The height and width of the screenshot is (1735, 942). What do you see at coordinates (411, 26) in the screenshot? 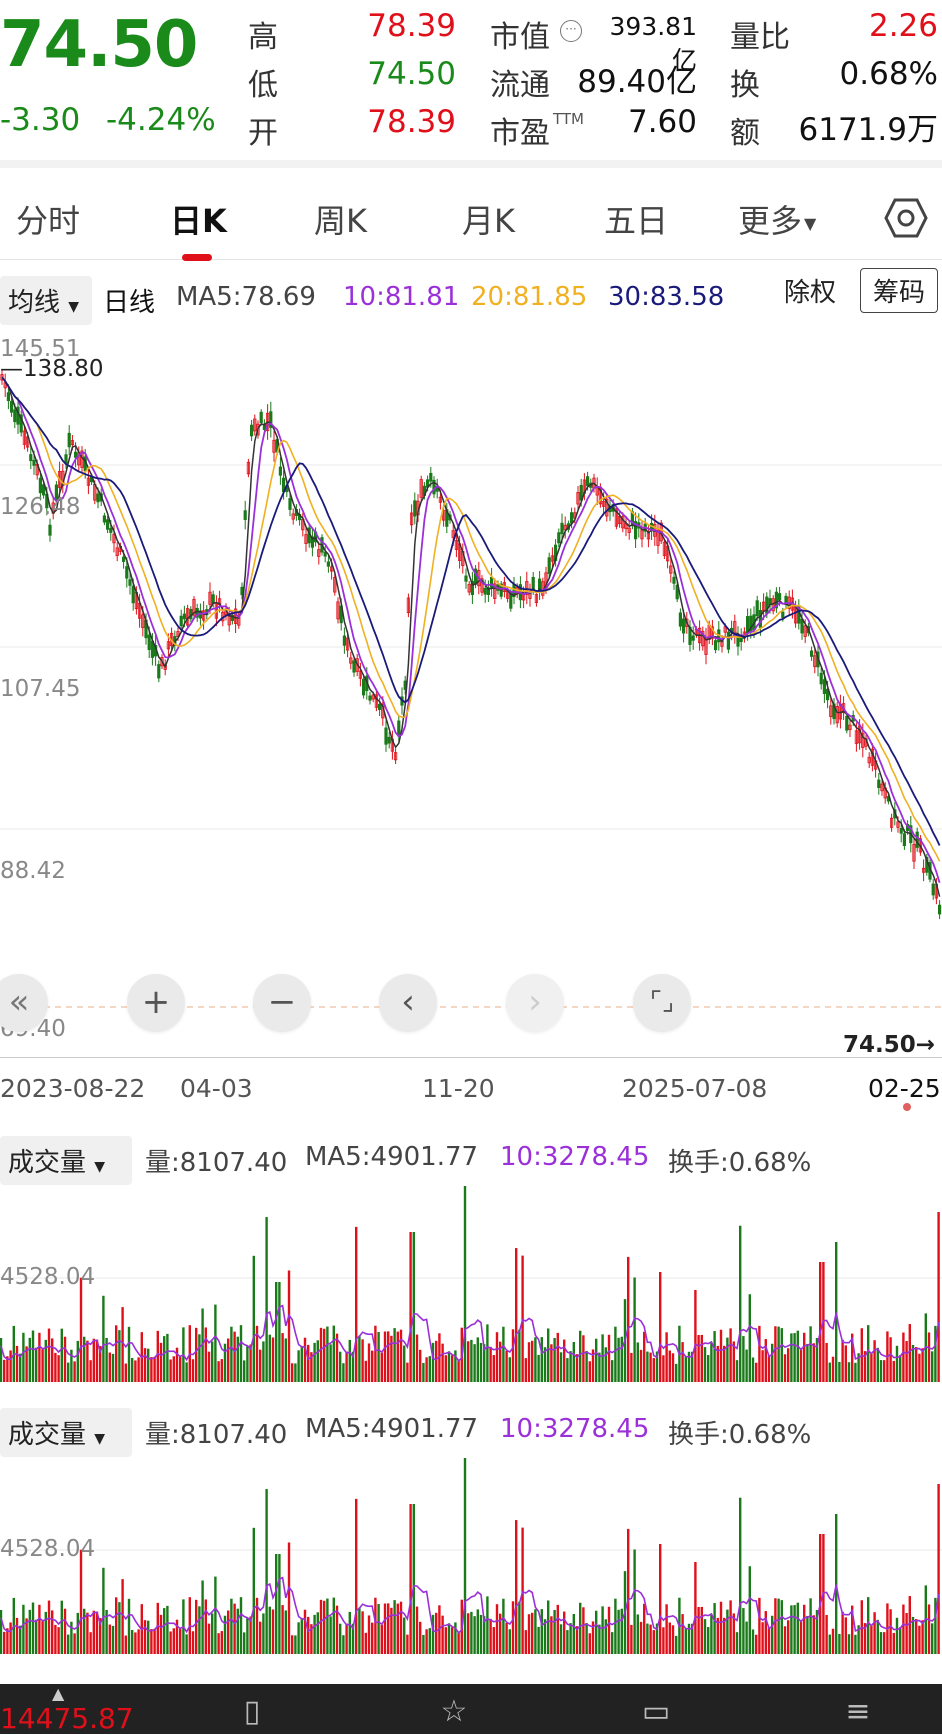
I see `high-value: 78.39` at bounding box center [411, 26].